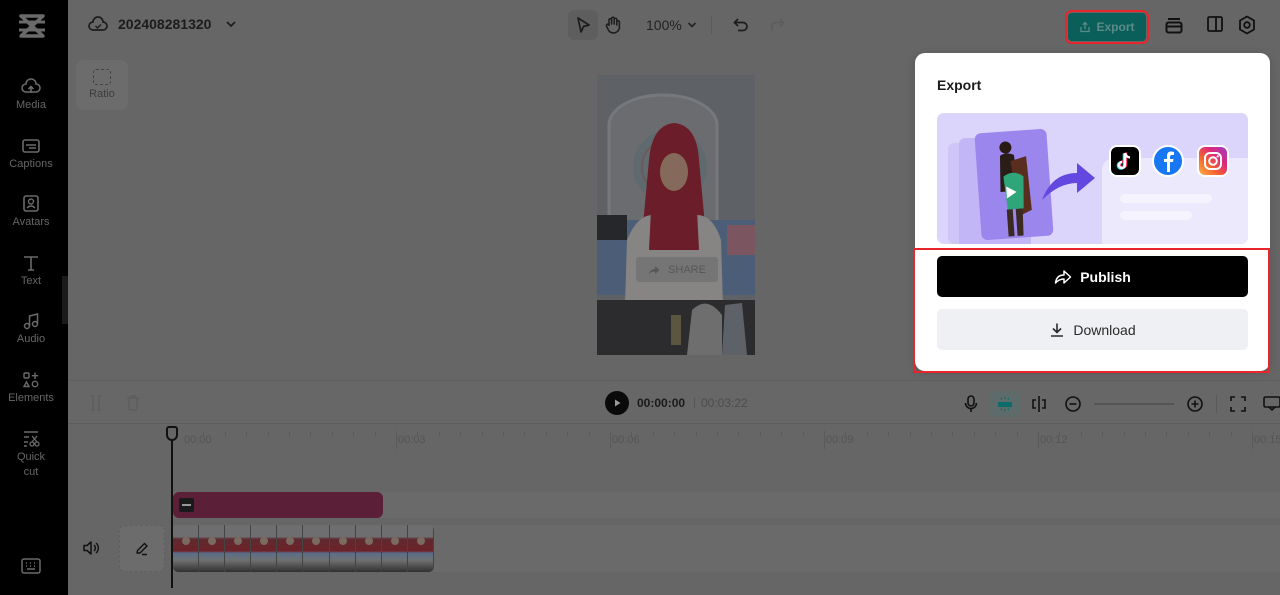  What do you see at coordinates (412, 440) in the screenshot?
I see `ruler-label: 00:03` at bounding box center [412, 440].